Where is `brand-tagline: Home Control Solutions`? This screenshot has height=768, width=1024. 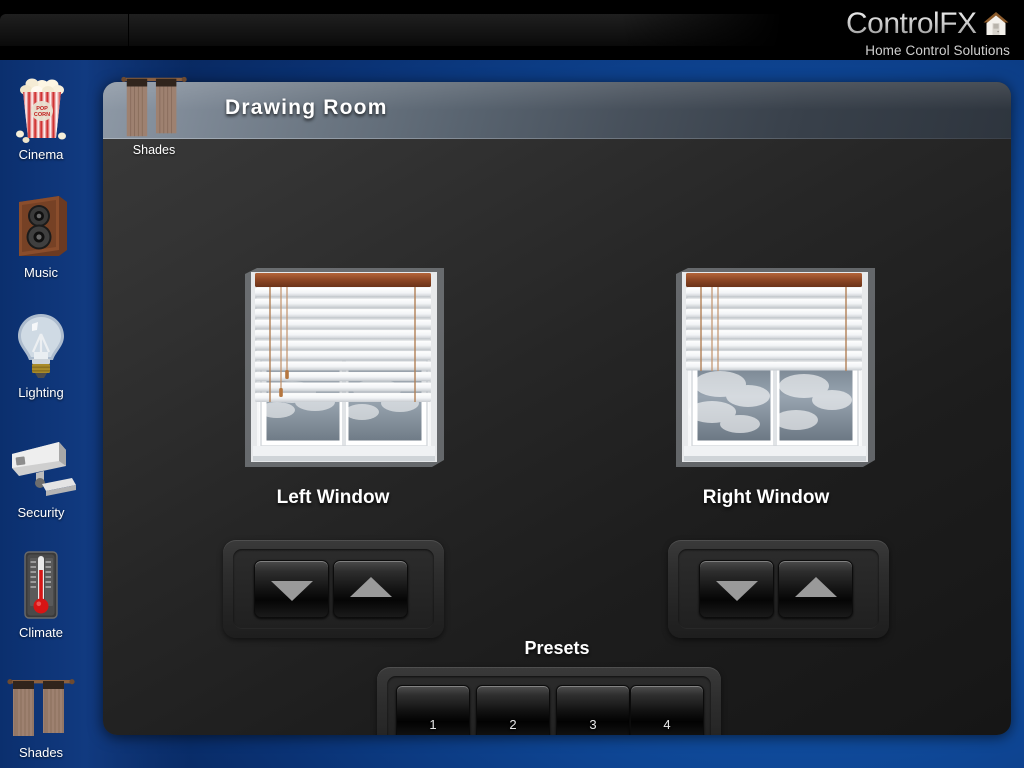
brand-tagline: Home Control Solutions is located at coordinates (937, 50).